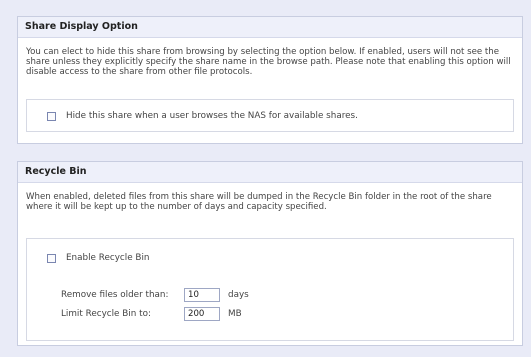  I want to click on hide-share-checkbox, so click(51, 116).